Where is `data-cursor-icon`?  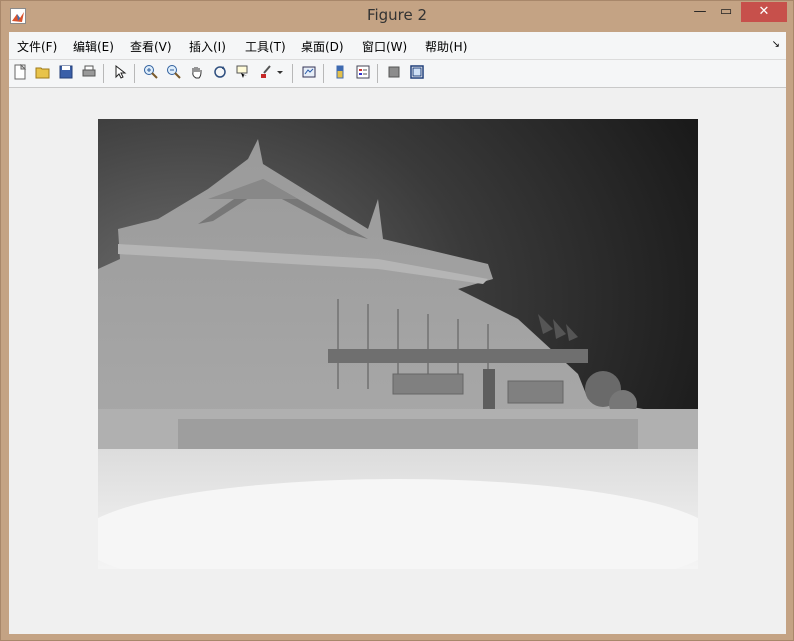
data-cursor-icon is located at coordinates (243, 73).